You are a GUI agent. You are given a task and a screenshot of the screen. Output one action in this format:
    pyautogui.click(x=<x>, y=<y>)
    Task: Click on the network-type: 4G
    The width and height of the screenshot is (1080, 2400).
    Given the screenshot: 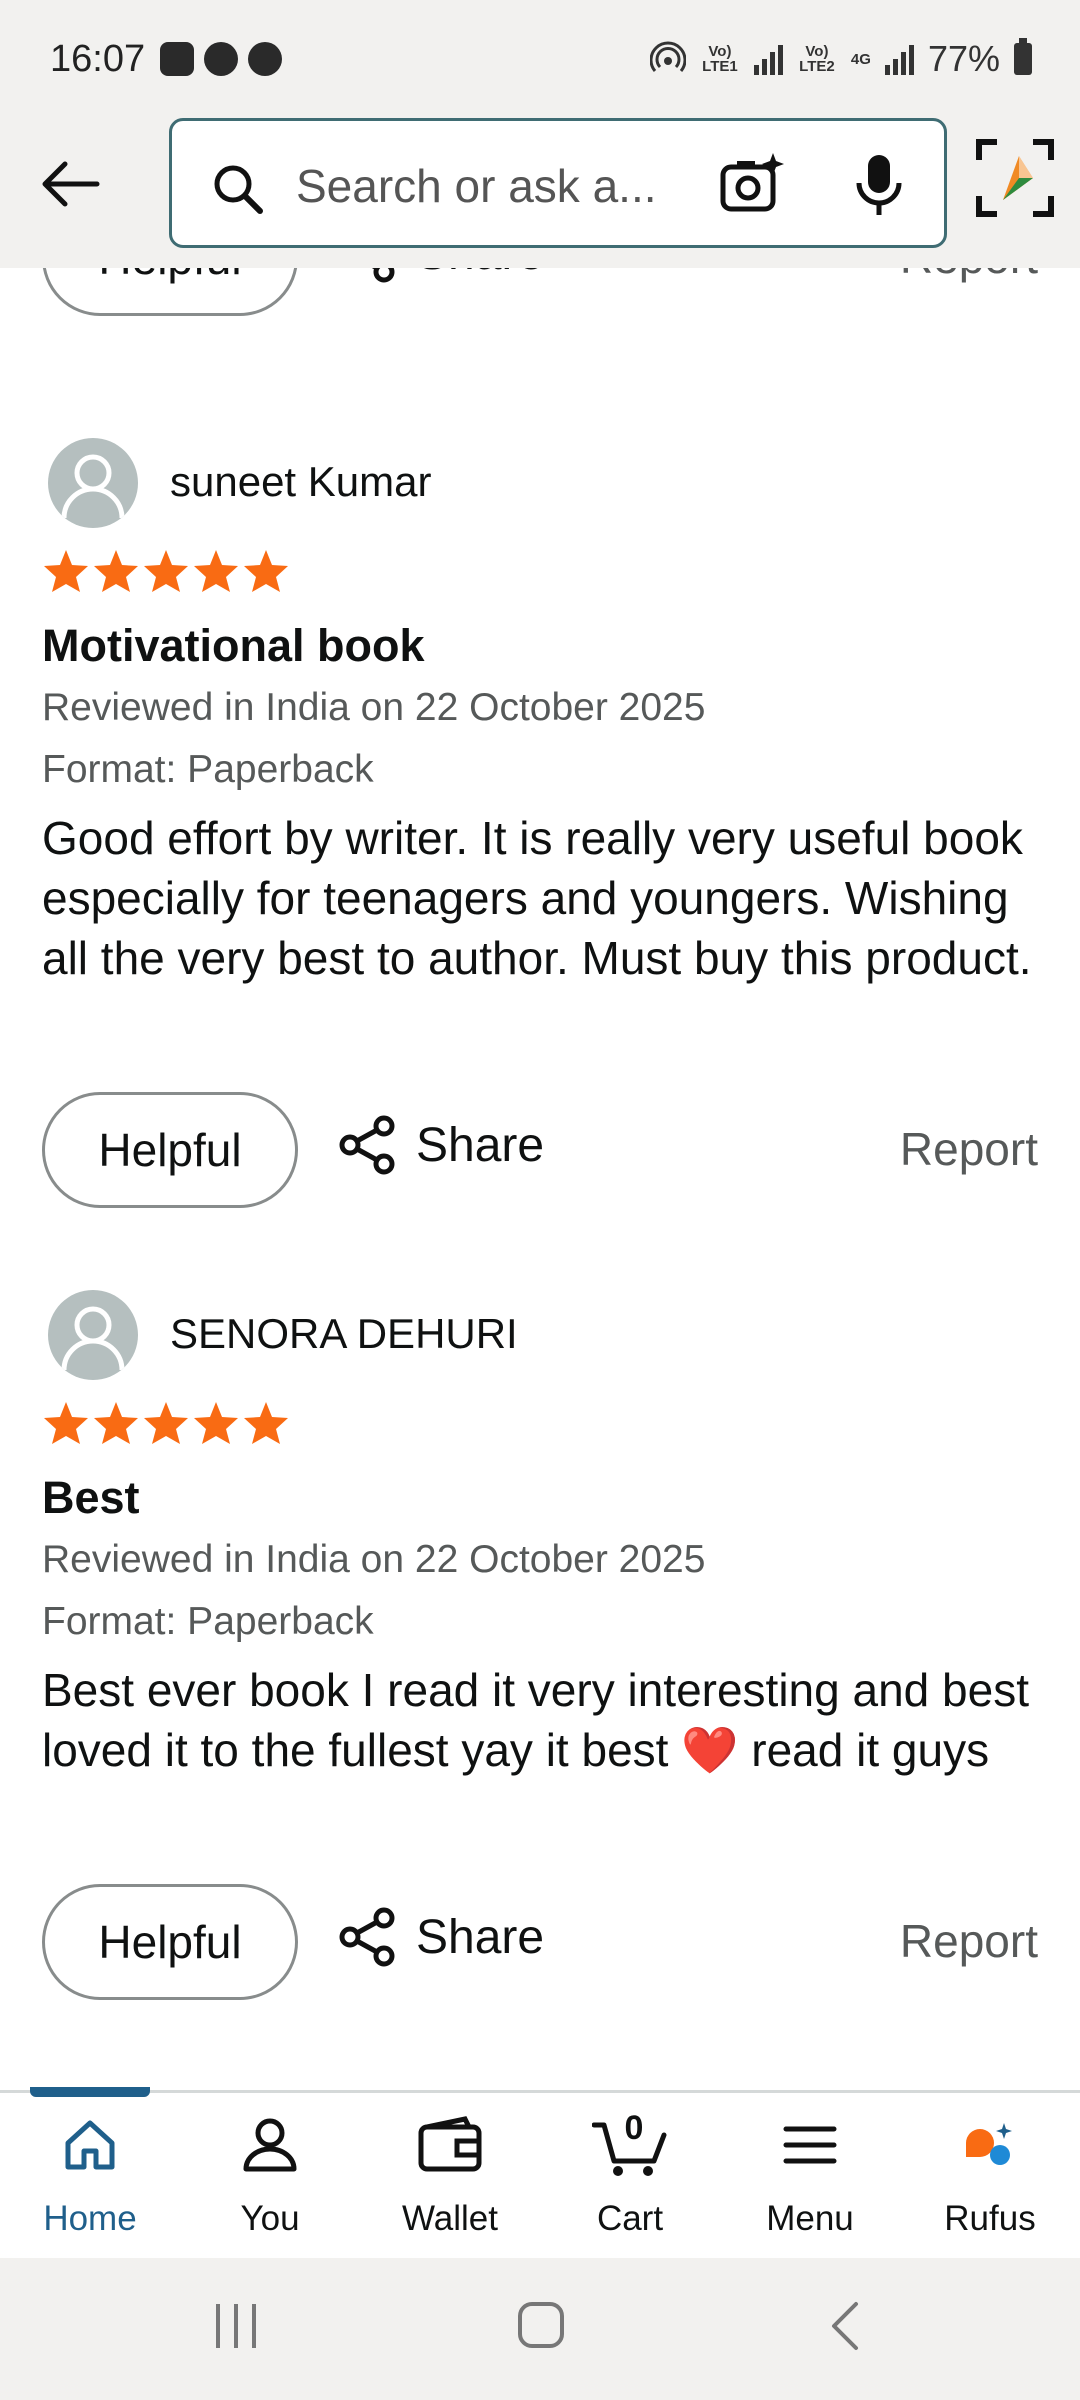 What is the action you would take?
    pyautogui.click(x=860, y=59)
    